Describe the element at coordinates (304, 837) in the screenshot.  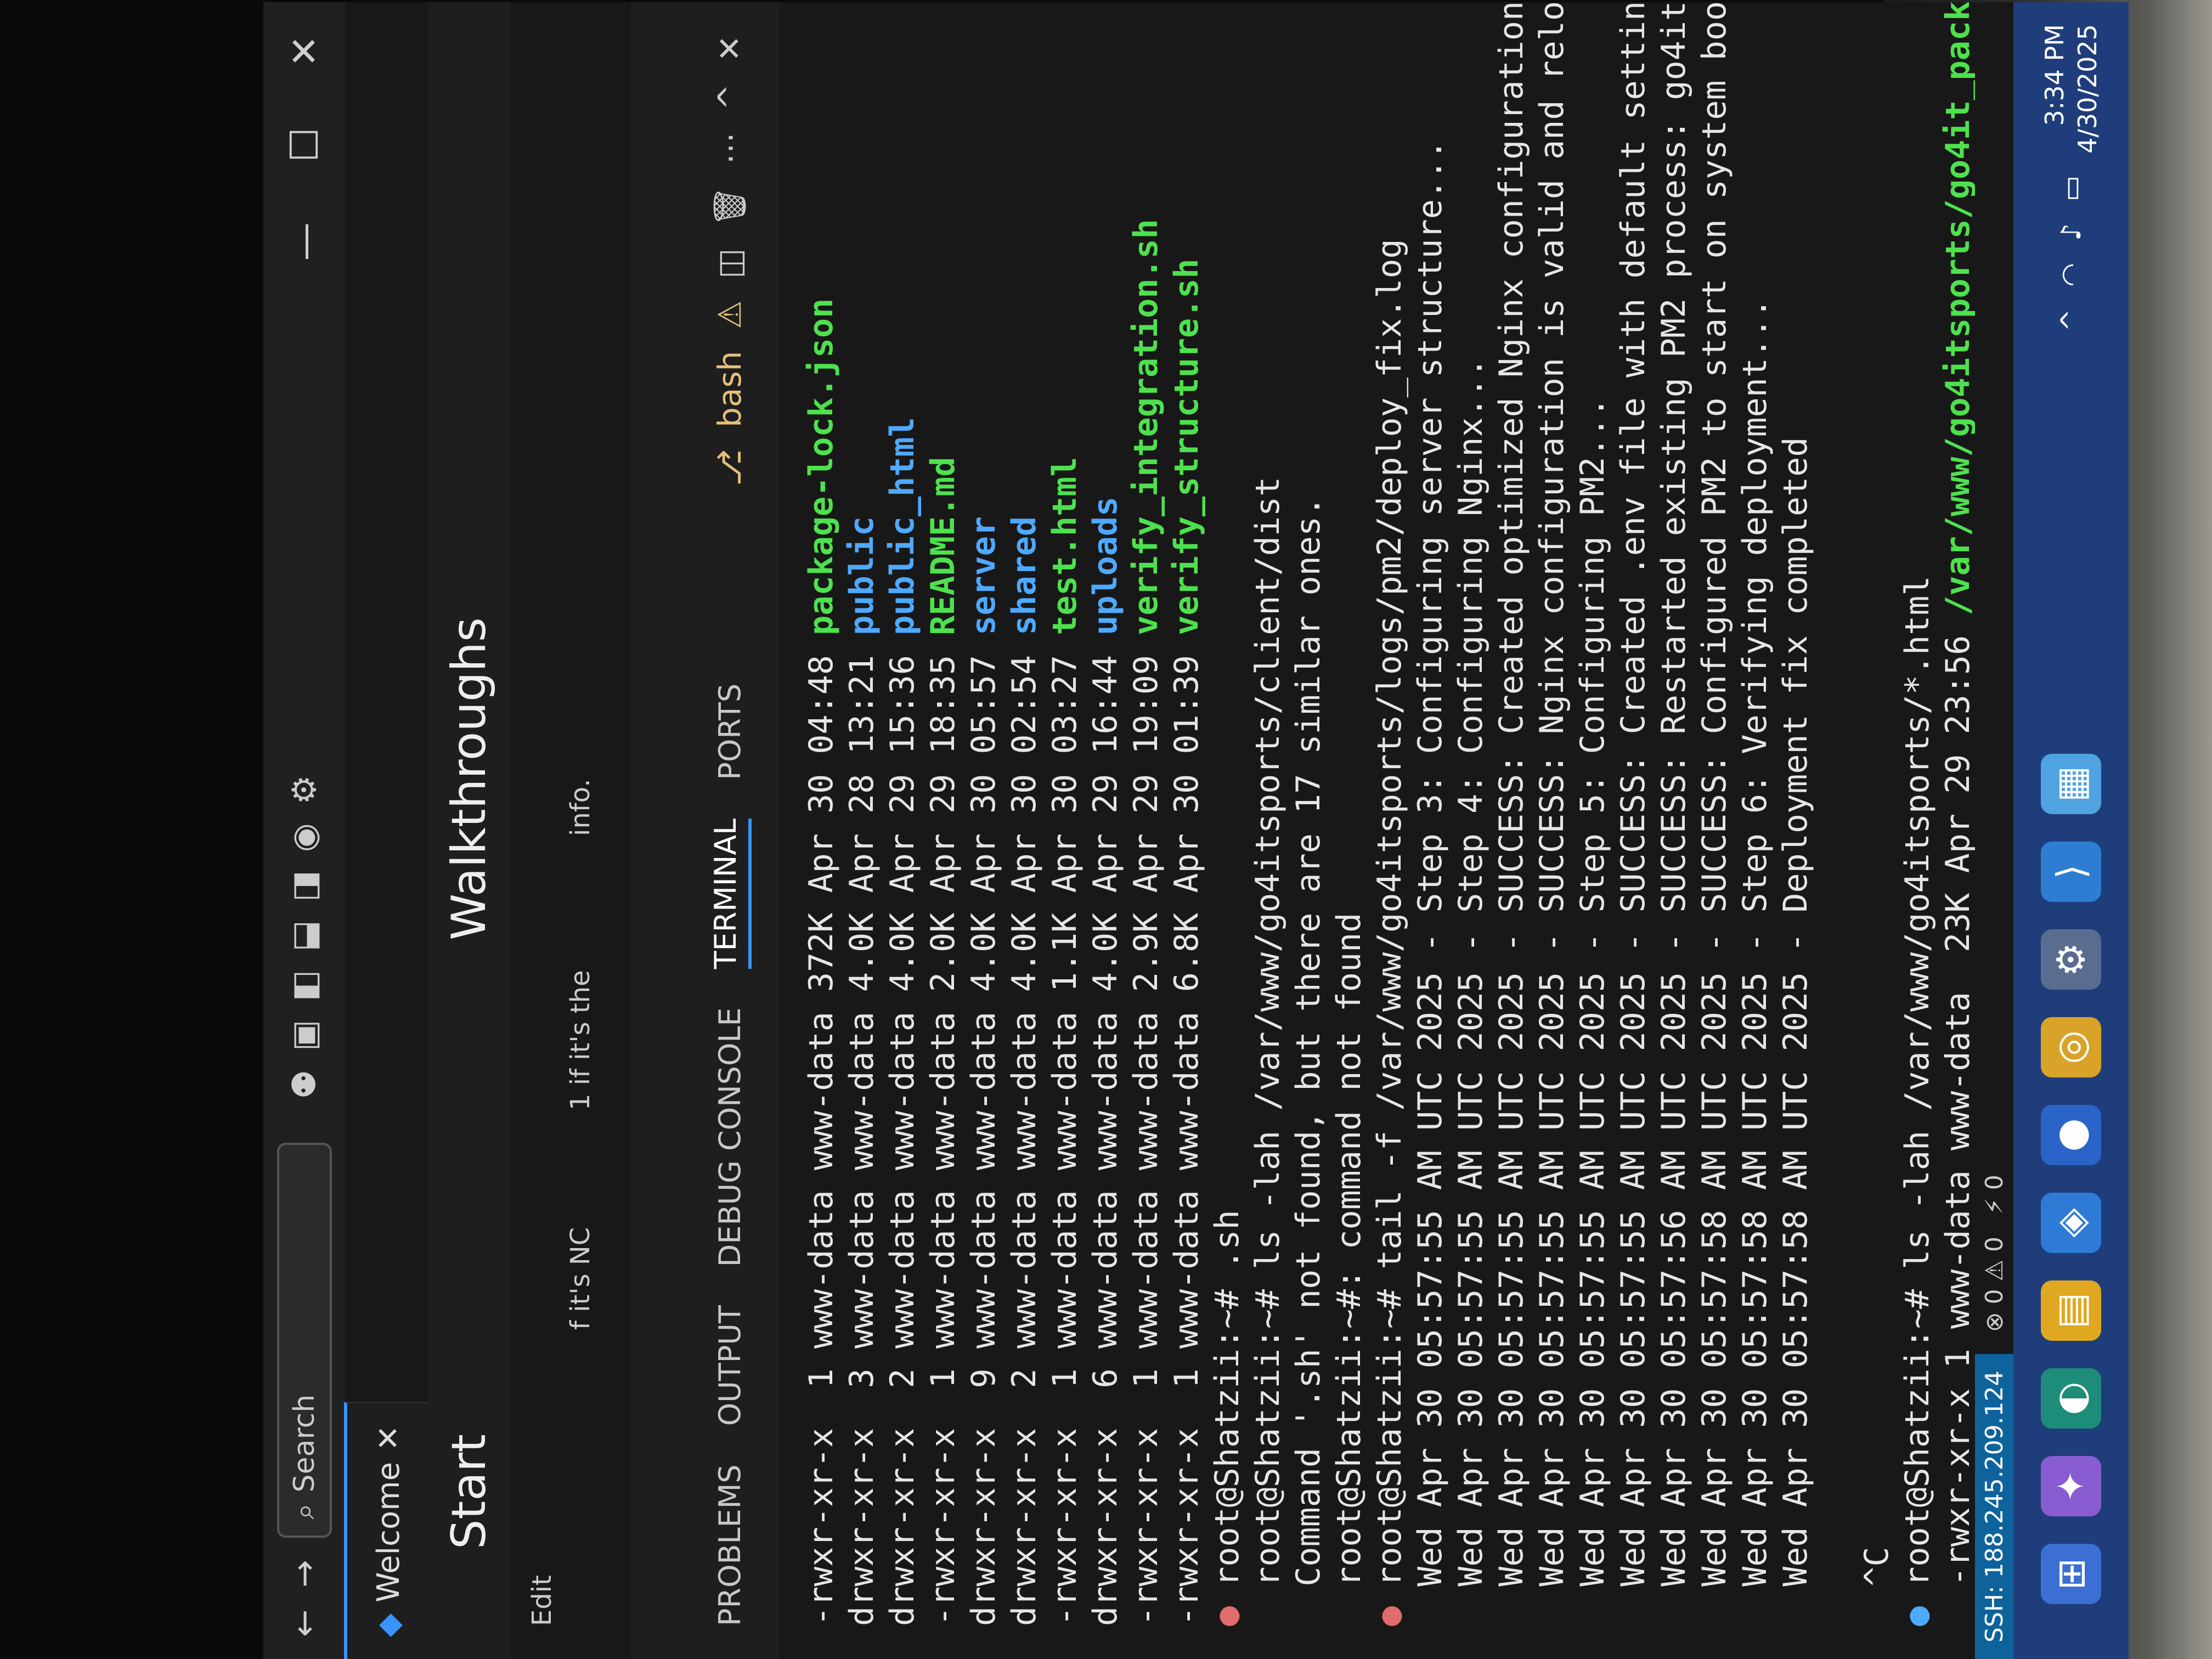
I see `accounts-icon: ◉` at that location.